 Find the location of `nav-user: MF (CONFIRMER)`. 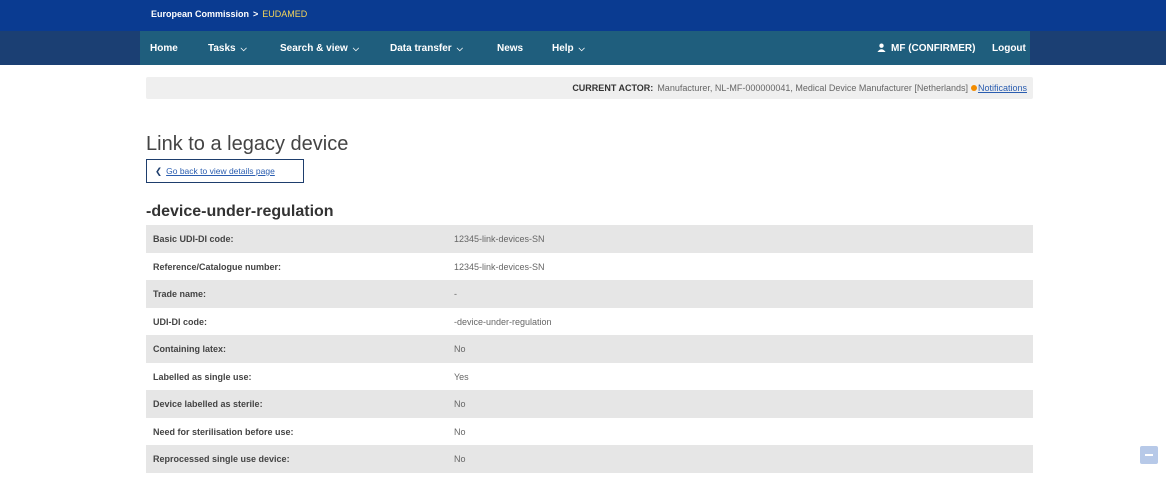

nav-user: MF (CONFIRMER) is located at coordinates (926, 48).